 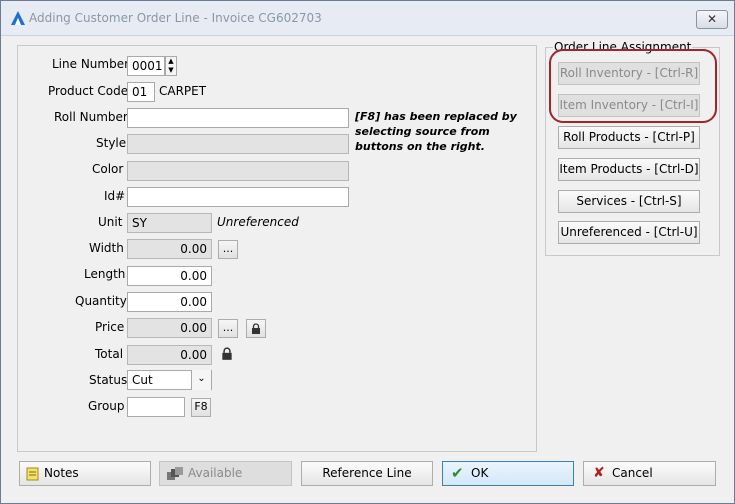 What do you see at coordinates (18, 18) in the screenshot?
I see `app-logo-icon` at bounding box center [18, 18].